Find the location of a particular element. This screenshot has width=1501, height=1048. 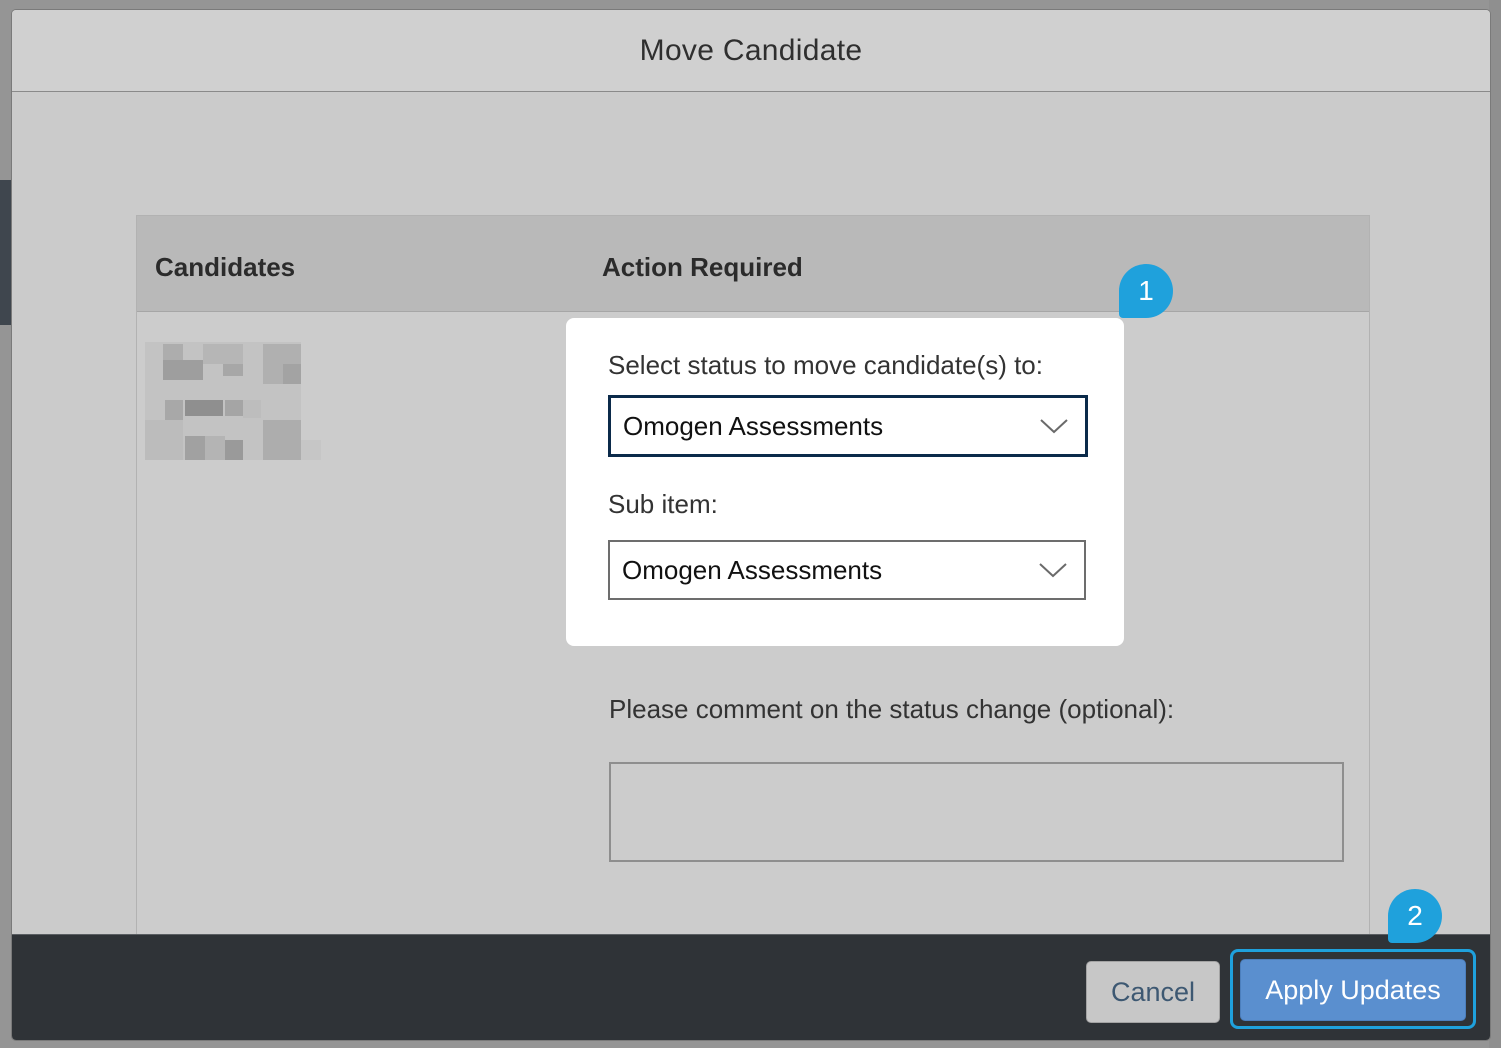

cancel-button: Cancel is located at coordinates (1153, 992).